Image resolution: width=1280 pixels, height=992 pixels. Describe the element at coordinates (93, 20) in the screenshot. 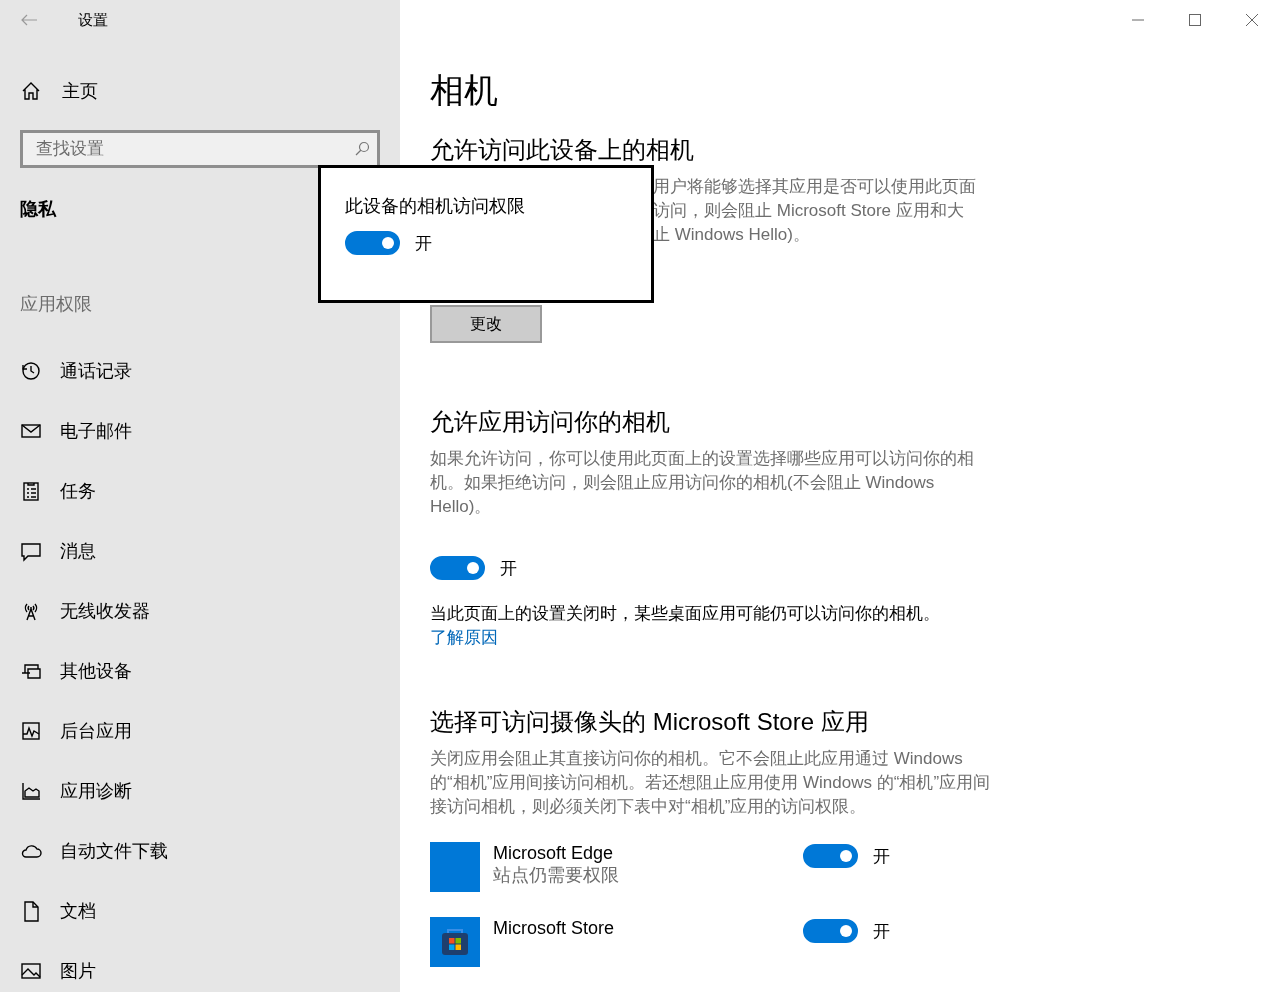

I see `window-title: 设置` at that location.